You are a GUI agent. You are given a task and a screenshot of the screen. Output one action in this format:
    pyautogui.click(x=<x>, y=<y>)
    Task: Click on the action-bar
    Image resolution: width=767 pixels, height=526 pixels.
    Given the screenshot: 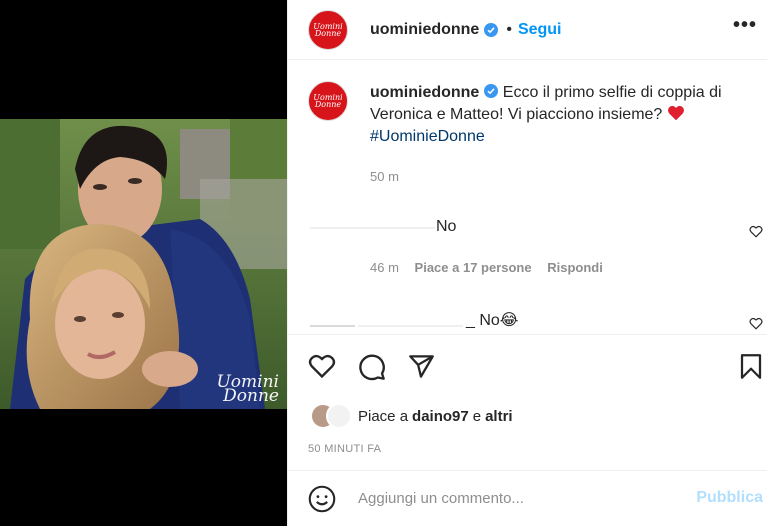 What is the action you would take?
    pyautogui.click(x=527, y=367)
    